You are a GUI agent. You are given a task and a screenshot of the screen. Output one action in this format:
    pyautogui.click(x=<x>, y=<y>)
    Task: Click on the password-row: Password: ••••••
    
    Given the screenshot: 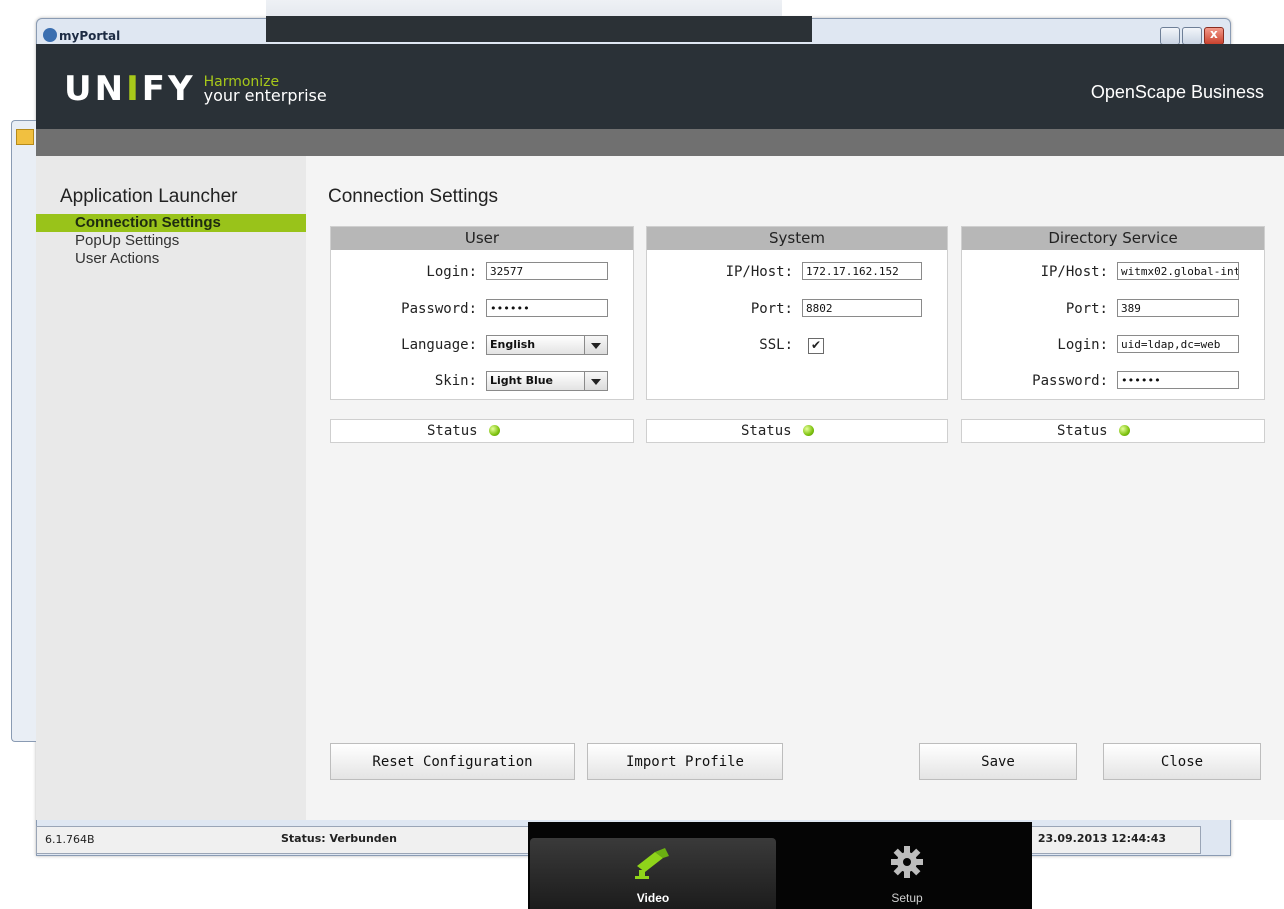 What is the action you would take?
    pyautogui.click(x=482, y=309)
    